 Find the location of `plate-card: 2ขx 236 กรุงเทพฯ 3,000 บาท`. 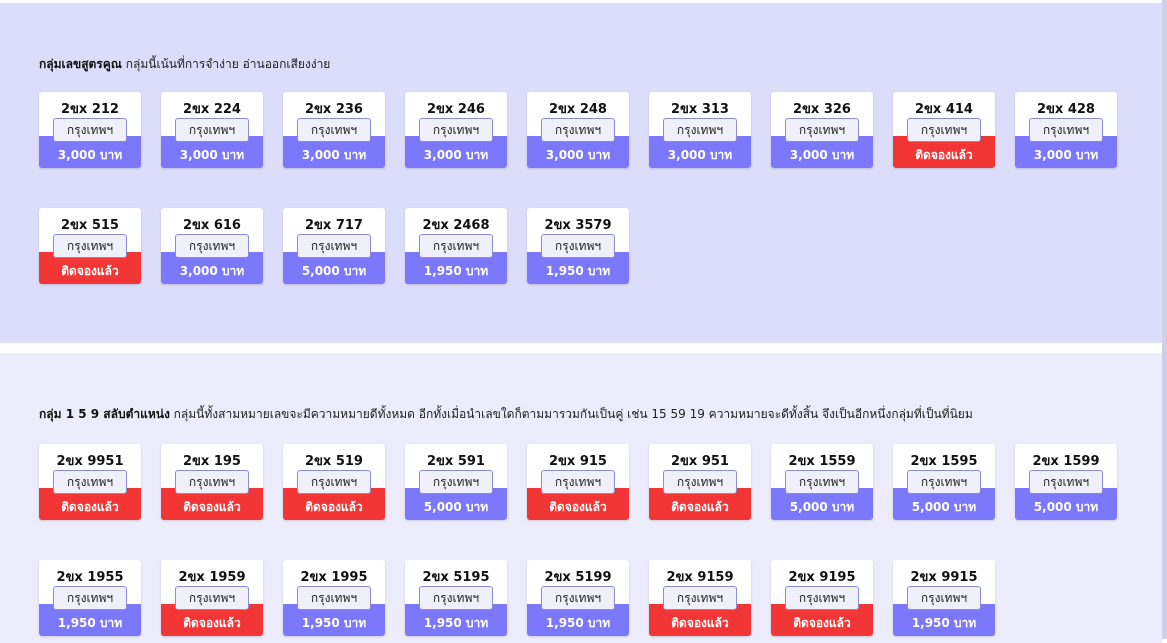

plate-card: 2ขx 236 กรุงเทพฯ 3,000 บาท is located at coordinates (334, 130).